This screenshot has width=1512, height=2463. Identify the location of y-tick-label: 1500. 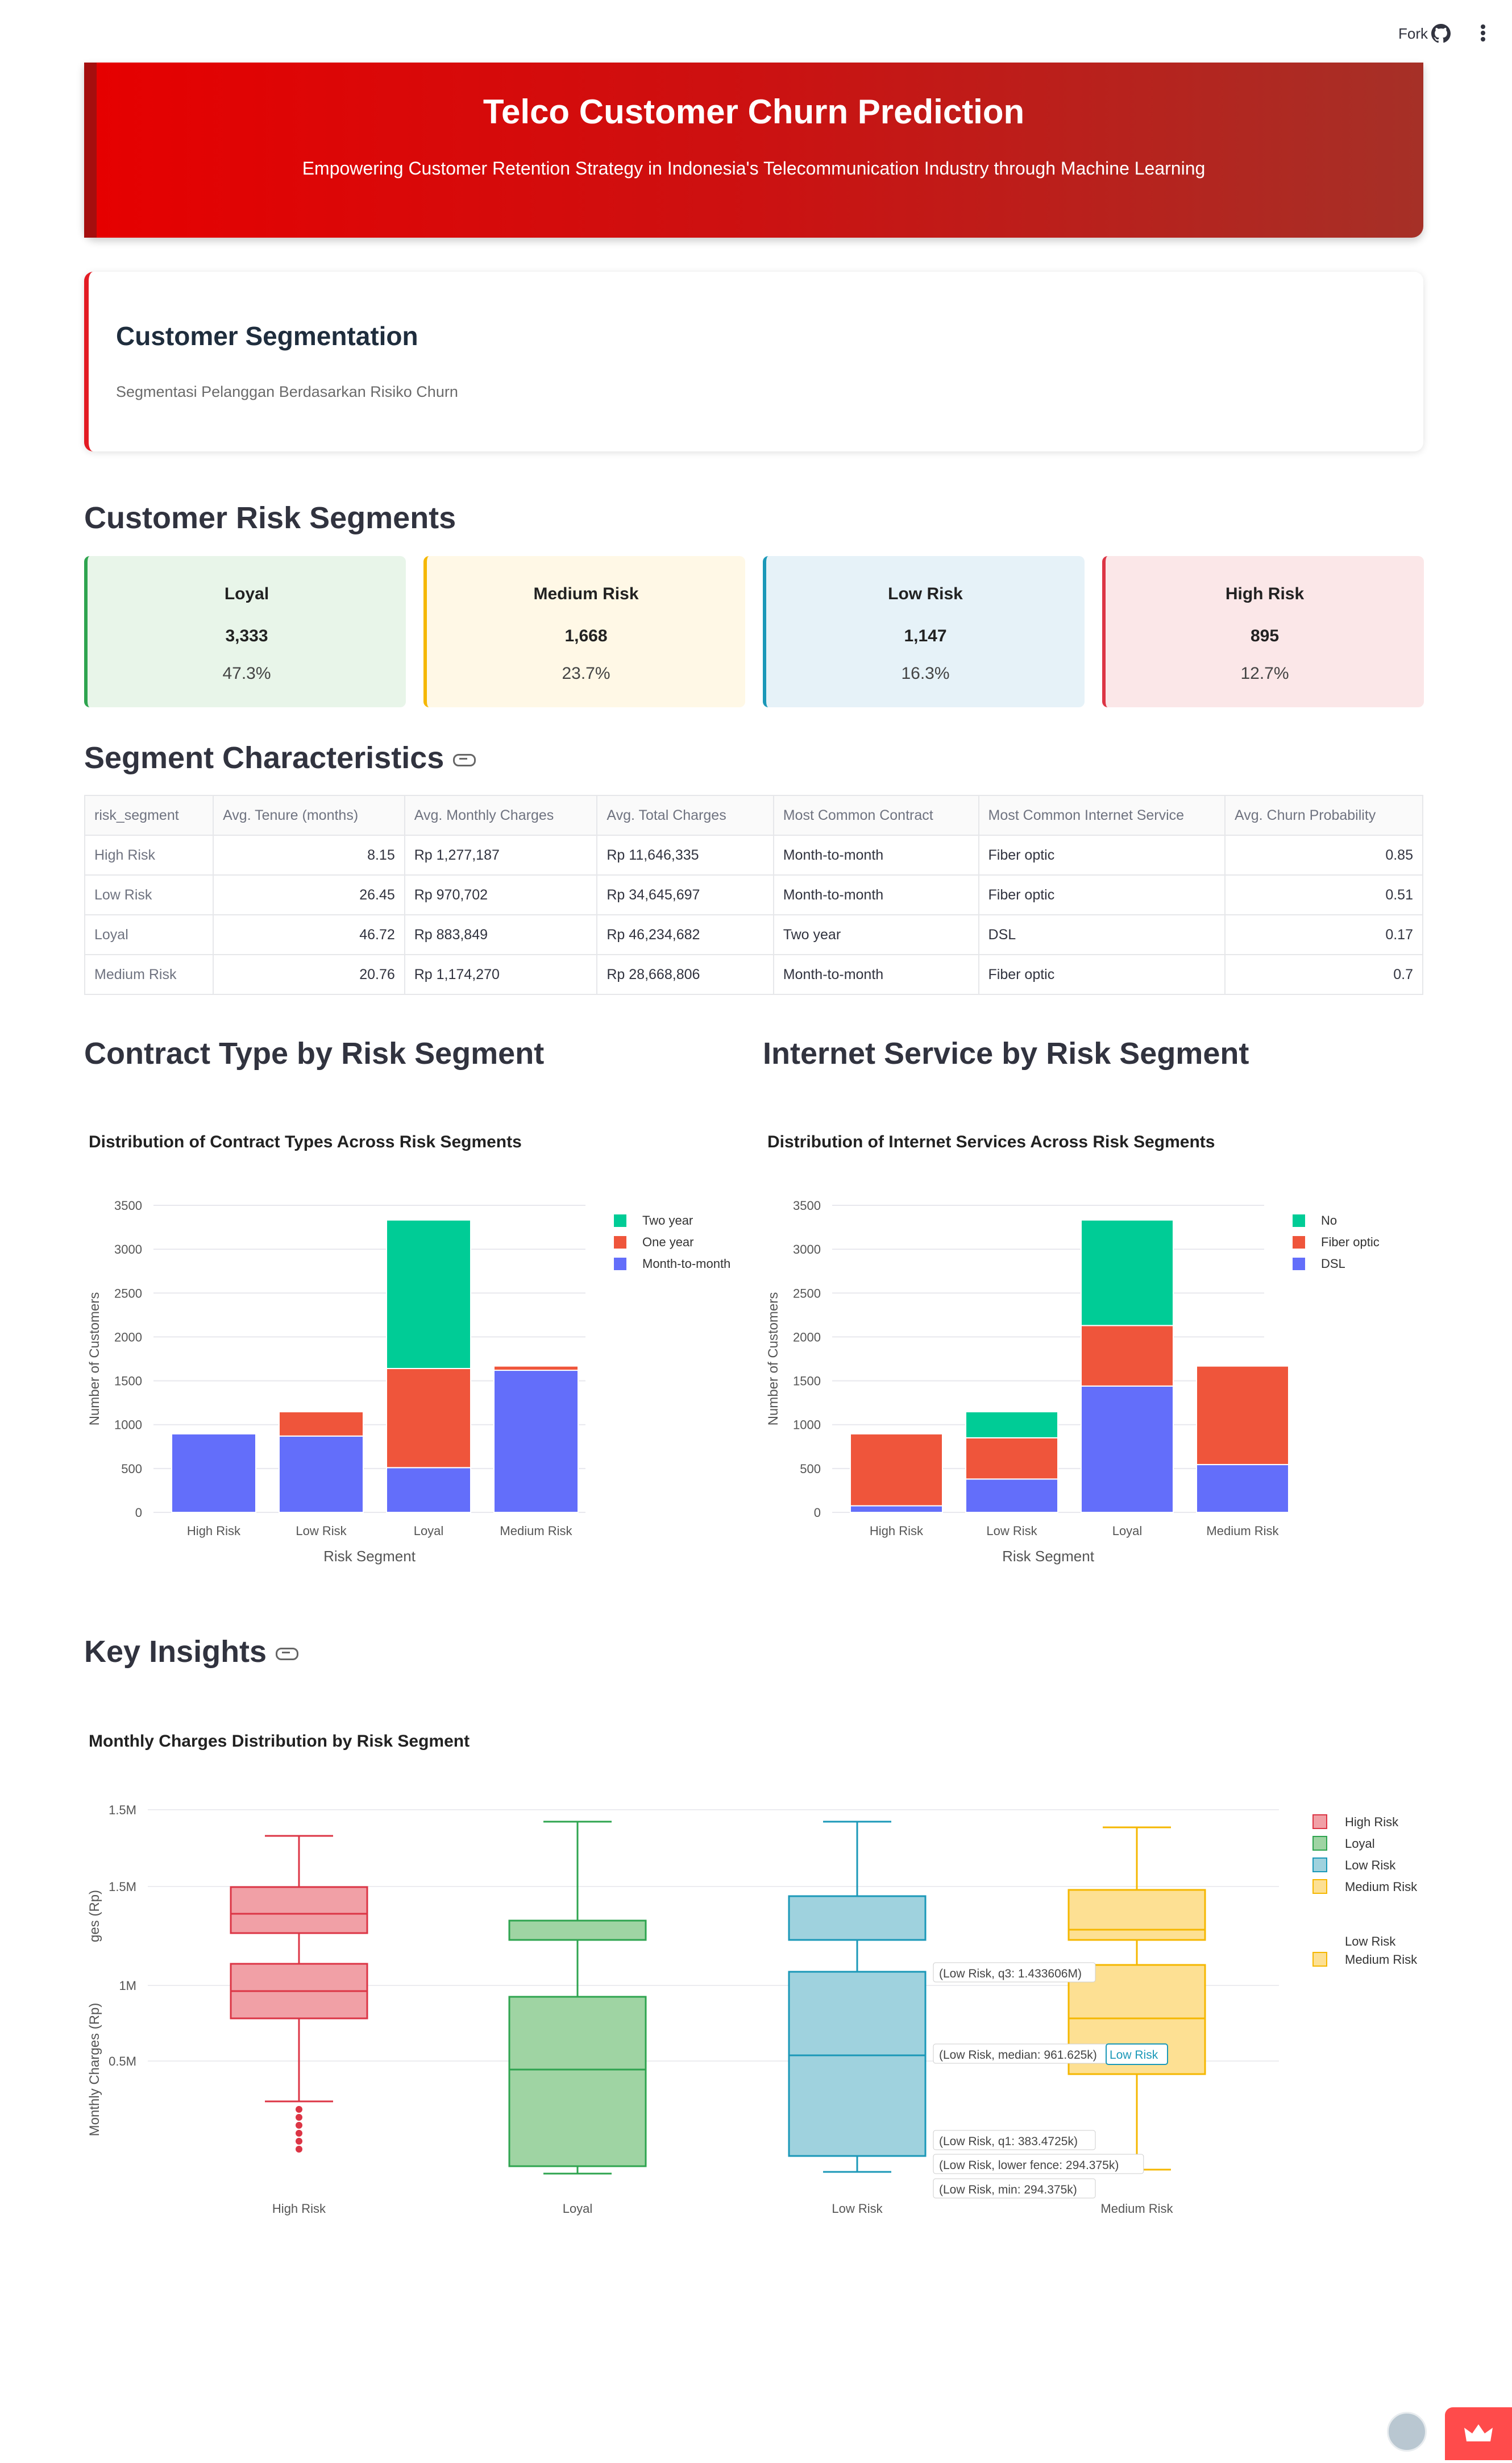
(807, 1381).